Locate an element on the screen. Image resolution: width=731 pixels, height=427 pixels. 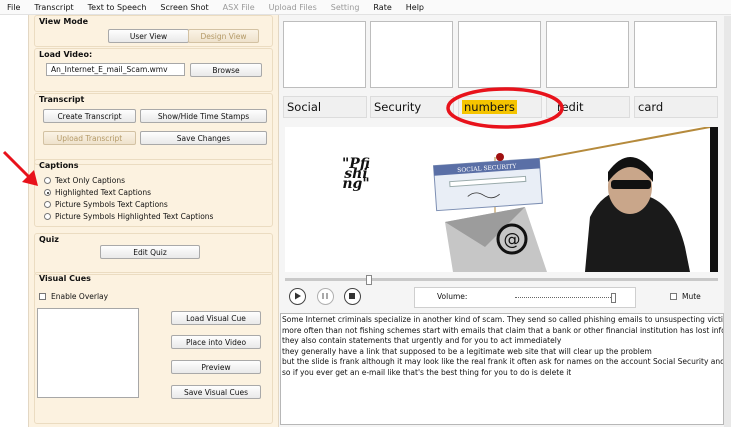
design-view-button: Design View is located at coordinates (223, 36).